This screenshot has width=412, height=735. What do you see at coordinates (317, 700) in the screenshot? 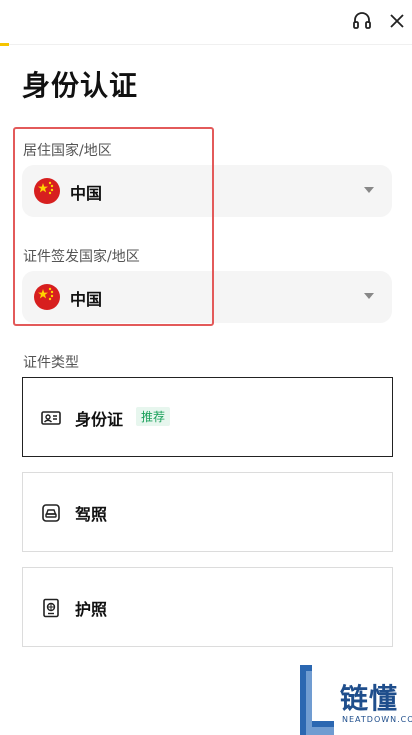
I see `neatdown-logo-icon` at bounding box center [317, 700].